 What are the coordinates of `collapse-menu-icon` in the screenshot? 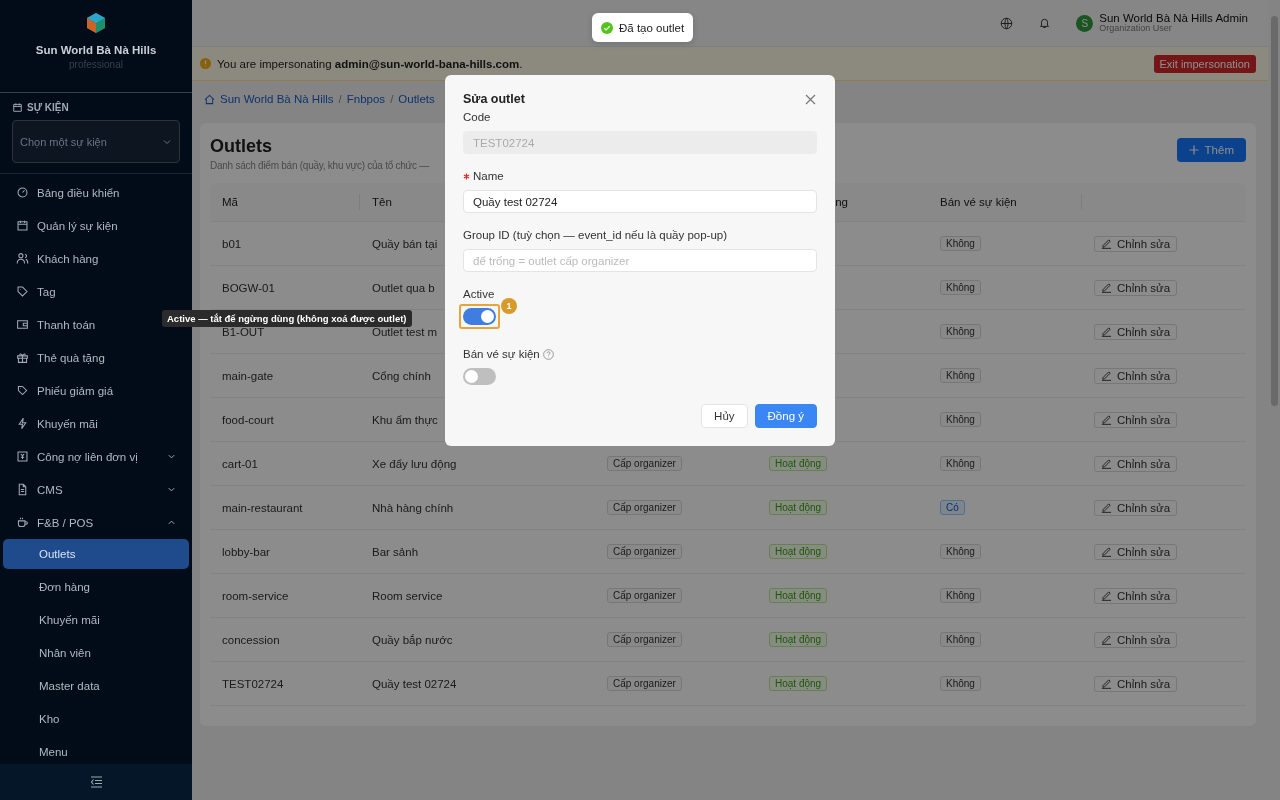 It's located at (96, 782).